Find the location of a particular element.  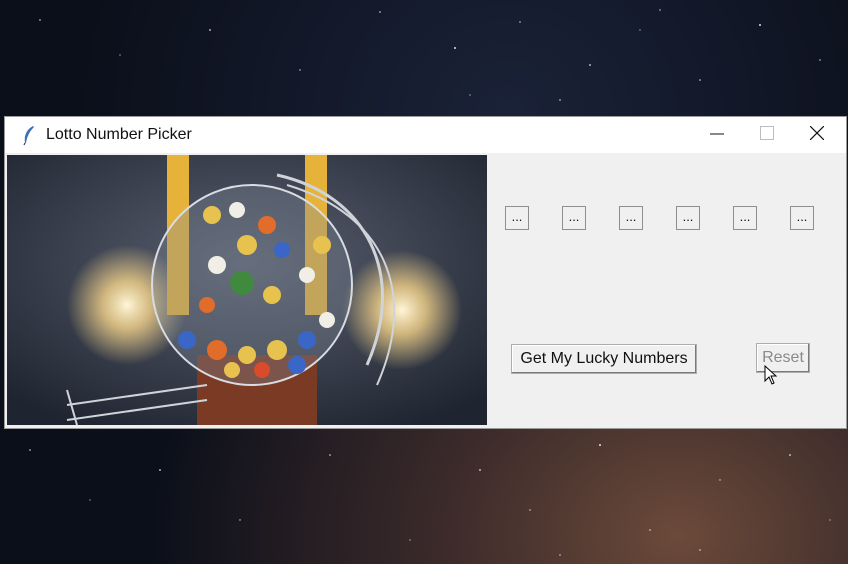

window-title: Lotto Number Picker is located at coordinates (119, 134).